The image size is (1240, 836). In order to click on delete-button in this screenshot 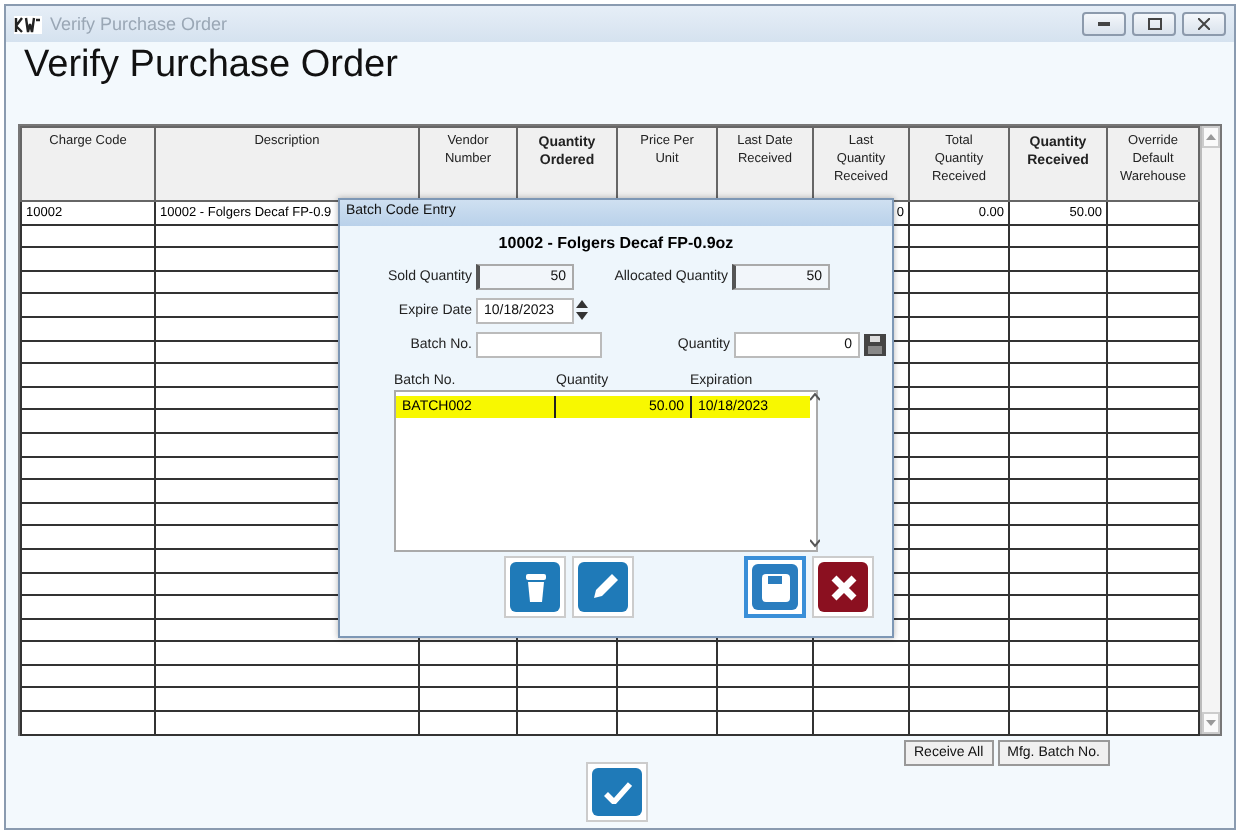, I will do `click(535, 587)`.